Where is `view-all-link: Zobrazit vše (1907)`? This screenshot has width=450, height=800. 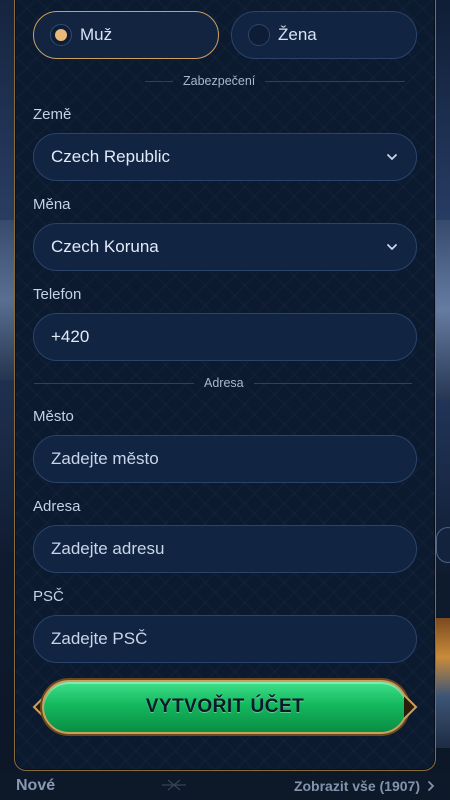
view-all-link: Zobrazit vše (1907) is located at coordinates (365, 786).